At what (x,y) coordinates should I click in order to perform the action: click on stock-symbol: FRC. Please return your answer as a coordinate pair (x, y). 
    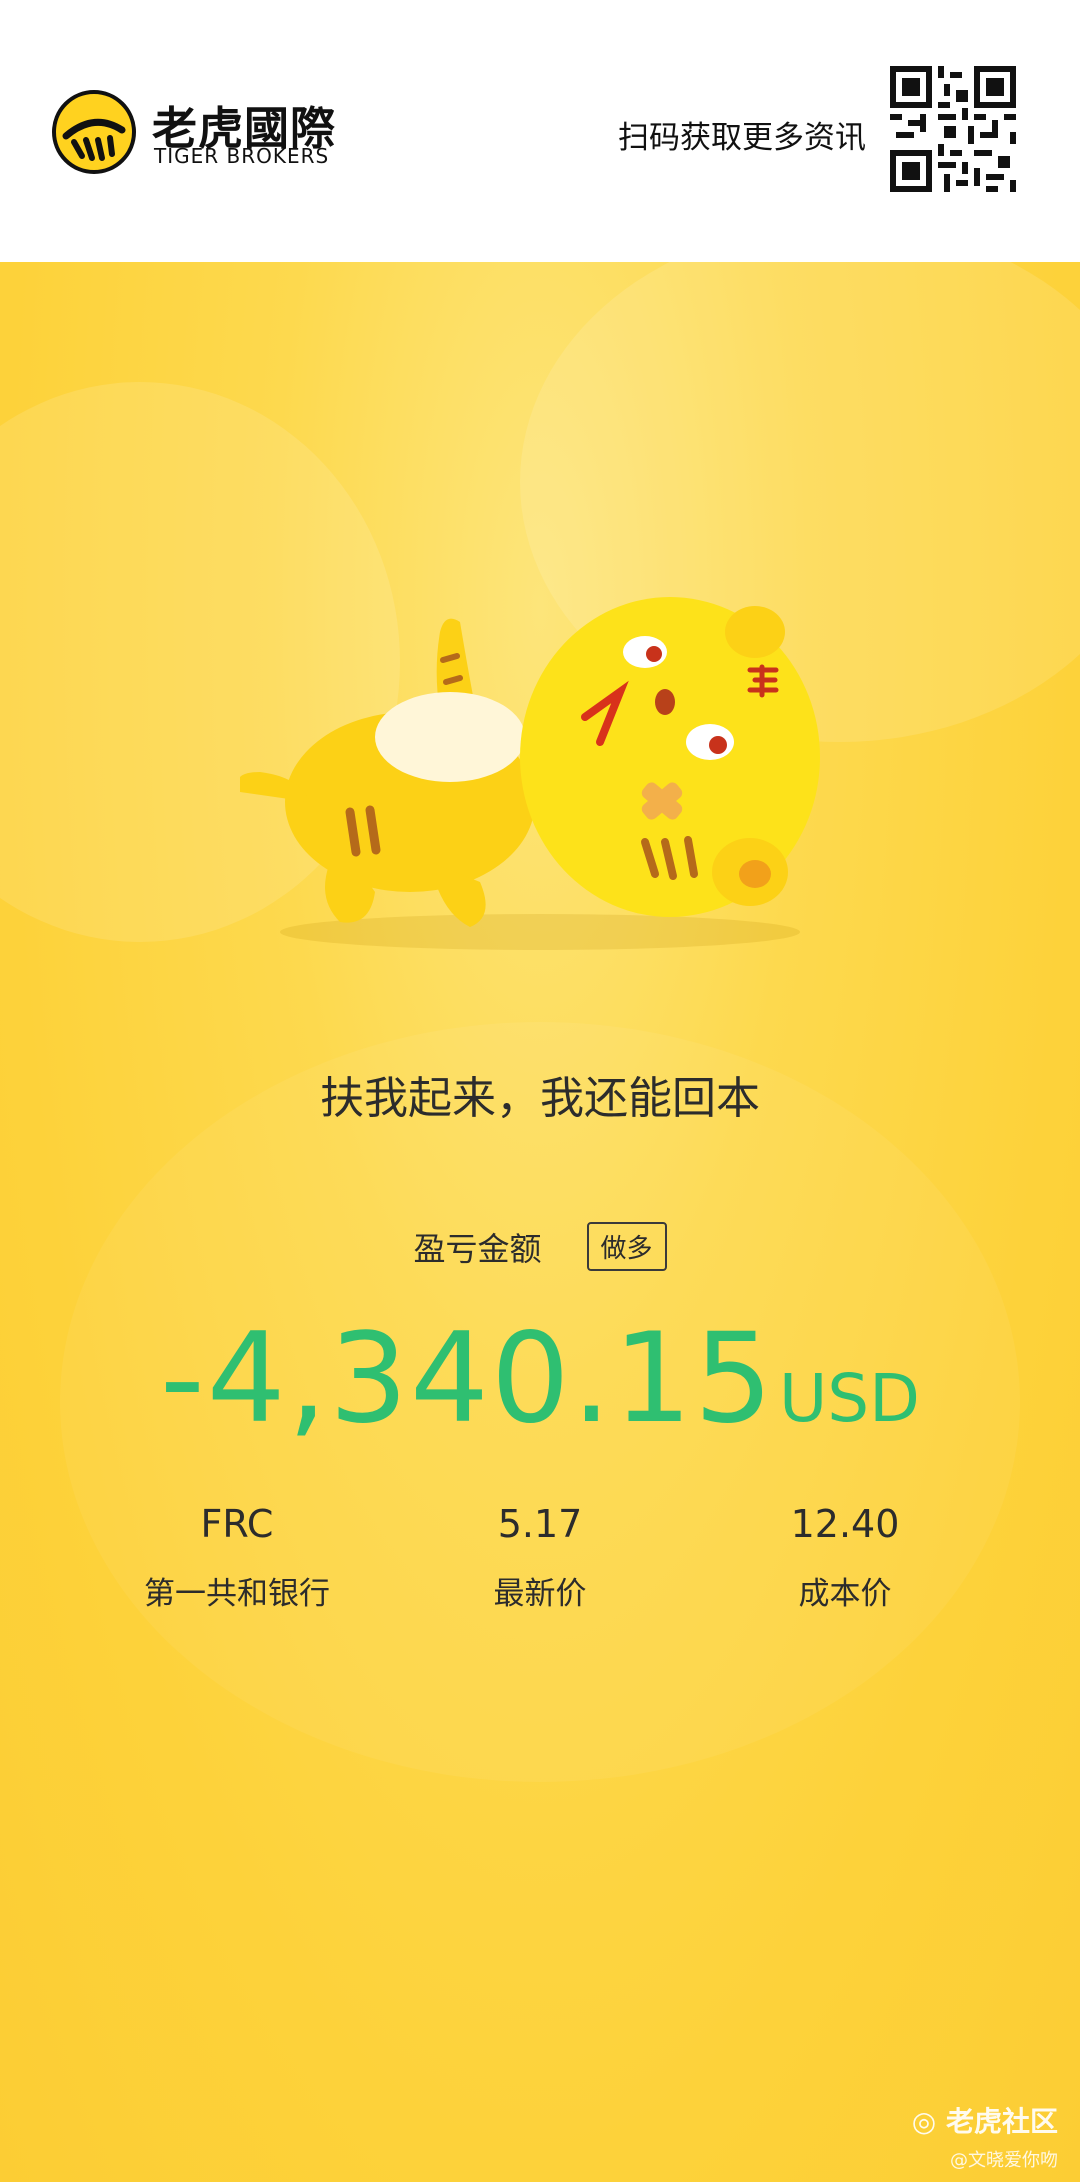
    Looking at the image, I should click on (237, 1524).